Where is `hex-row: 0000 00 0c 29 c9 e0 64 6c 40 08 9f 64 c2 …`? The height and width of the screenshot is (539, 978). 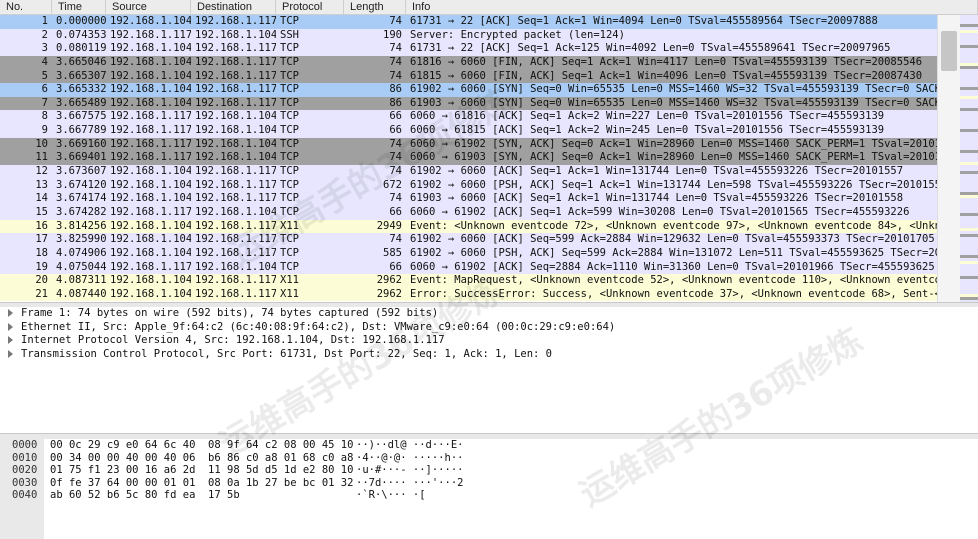
hex-row: 0000 00 0c 29 c9 e0 64 6c 40 08 9f 64 c2 … is located at coordinates (489, 445).